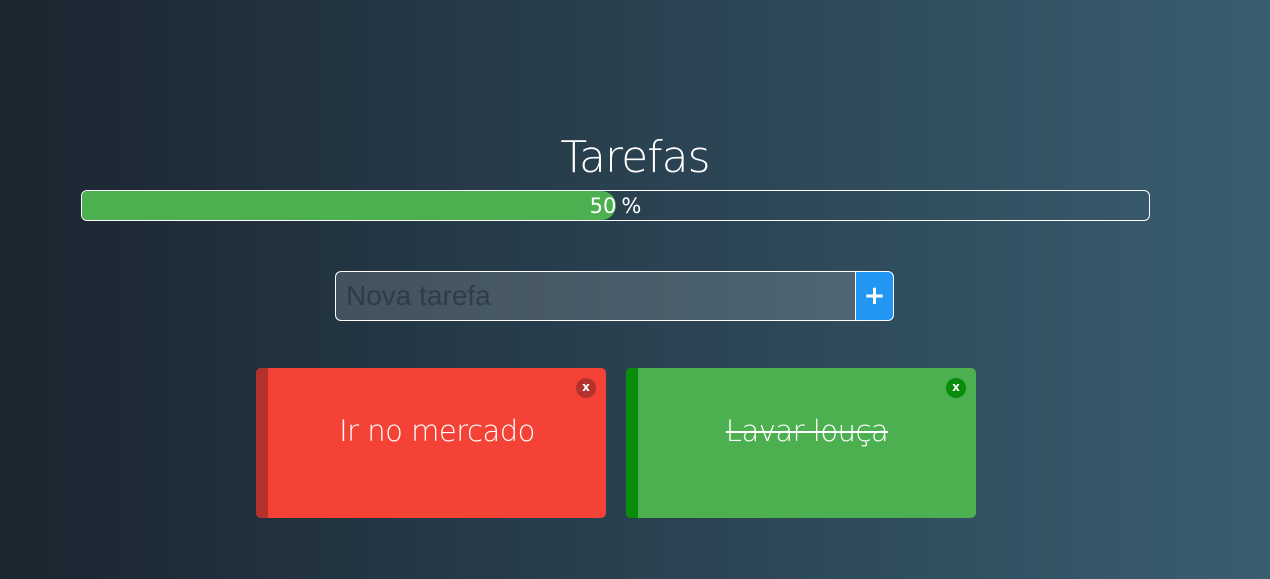 The width and height of the screenshot is (1270, 579). I want to click on task-card: x Lavar louça, so click(801, 443).